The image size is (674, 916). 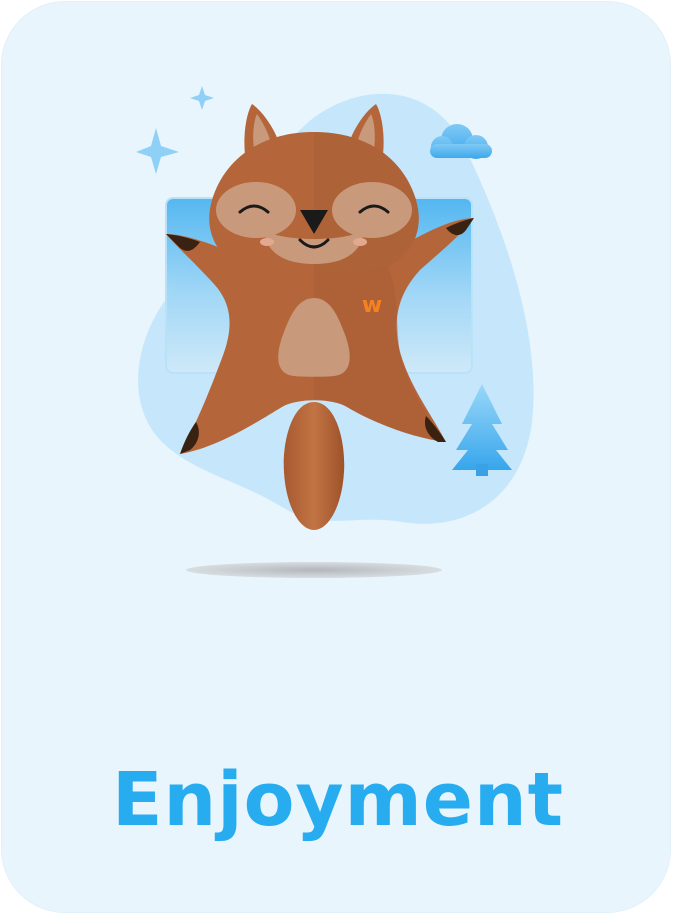 What do you see at coordinates (372, 305) in the screenshot?
I see `logo-badge: w` at bounding box center [372, 305].